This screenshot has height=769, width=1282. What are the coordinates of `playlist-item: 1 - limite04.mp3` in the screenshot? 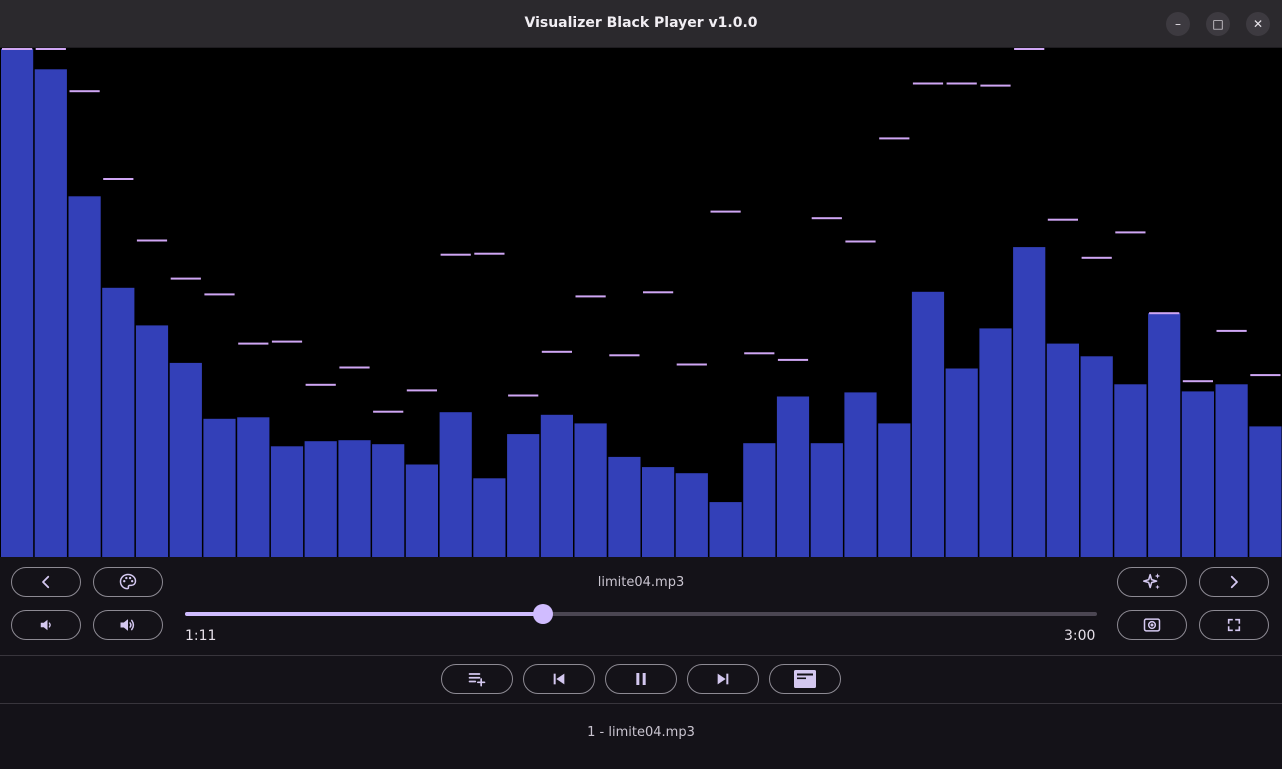 It's located at (641, 732).